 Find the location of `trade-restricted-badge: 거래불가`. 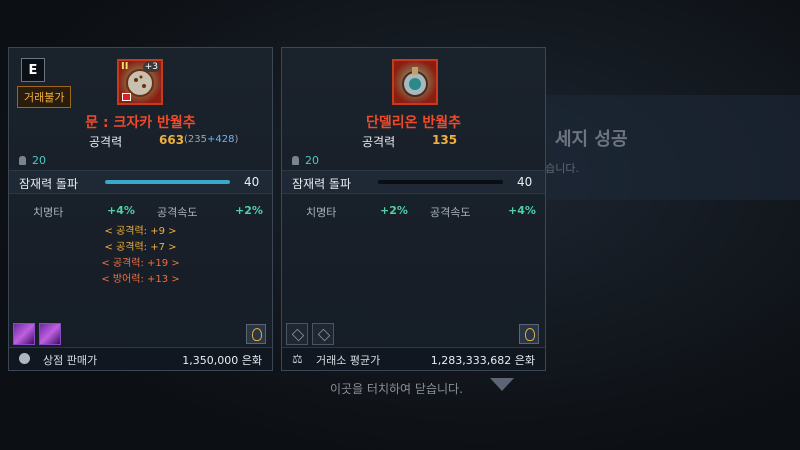

trade-restricted-badge: 거래불가 is located at coordinates (44, 97).